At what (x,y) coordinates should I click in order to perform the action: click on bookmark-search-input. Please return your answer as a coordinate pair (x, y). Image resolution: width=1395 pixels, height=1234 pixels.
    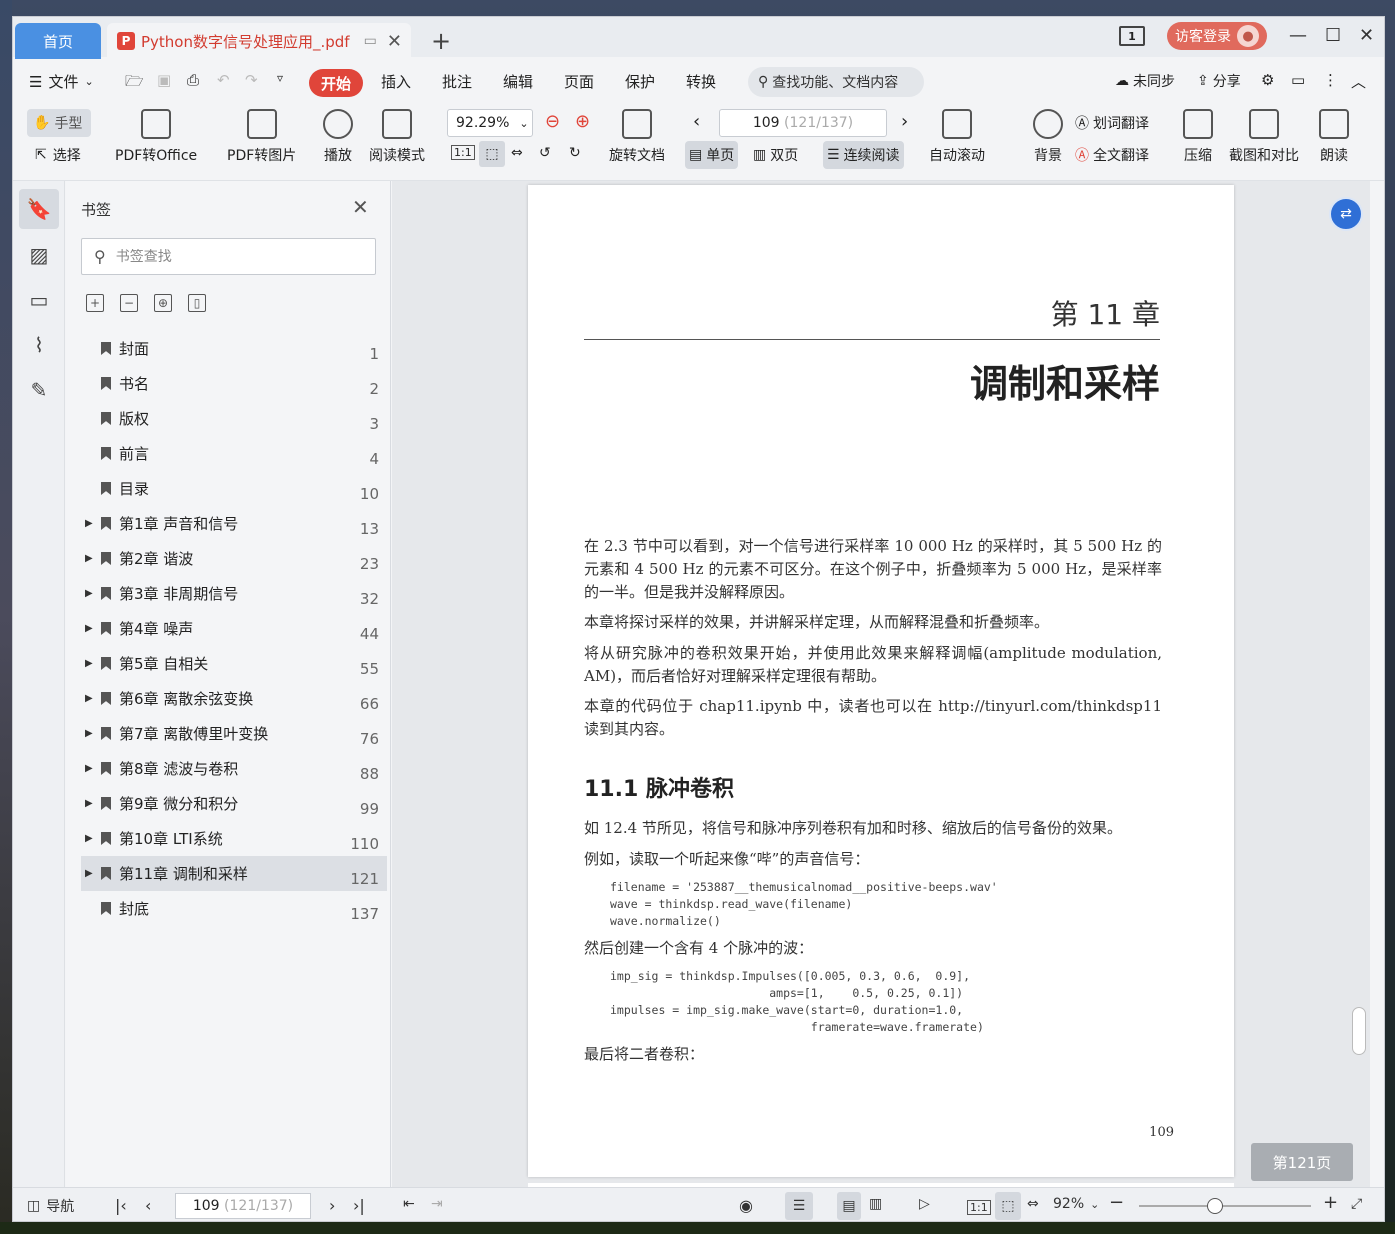
    Looking at the image, I should click on (235, 256).